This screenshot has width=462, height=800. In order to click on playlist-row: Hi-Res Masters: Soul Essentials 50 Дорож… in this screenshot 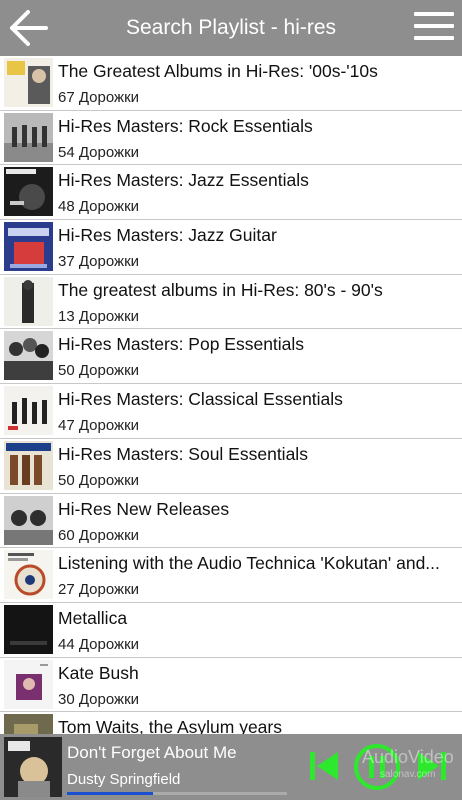, I will do `click(231, 466)`.